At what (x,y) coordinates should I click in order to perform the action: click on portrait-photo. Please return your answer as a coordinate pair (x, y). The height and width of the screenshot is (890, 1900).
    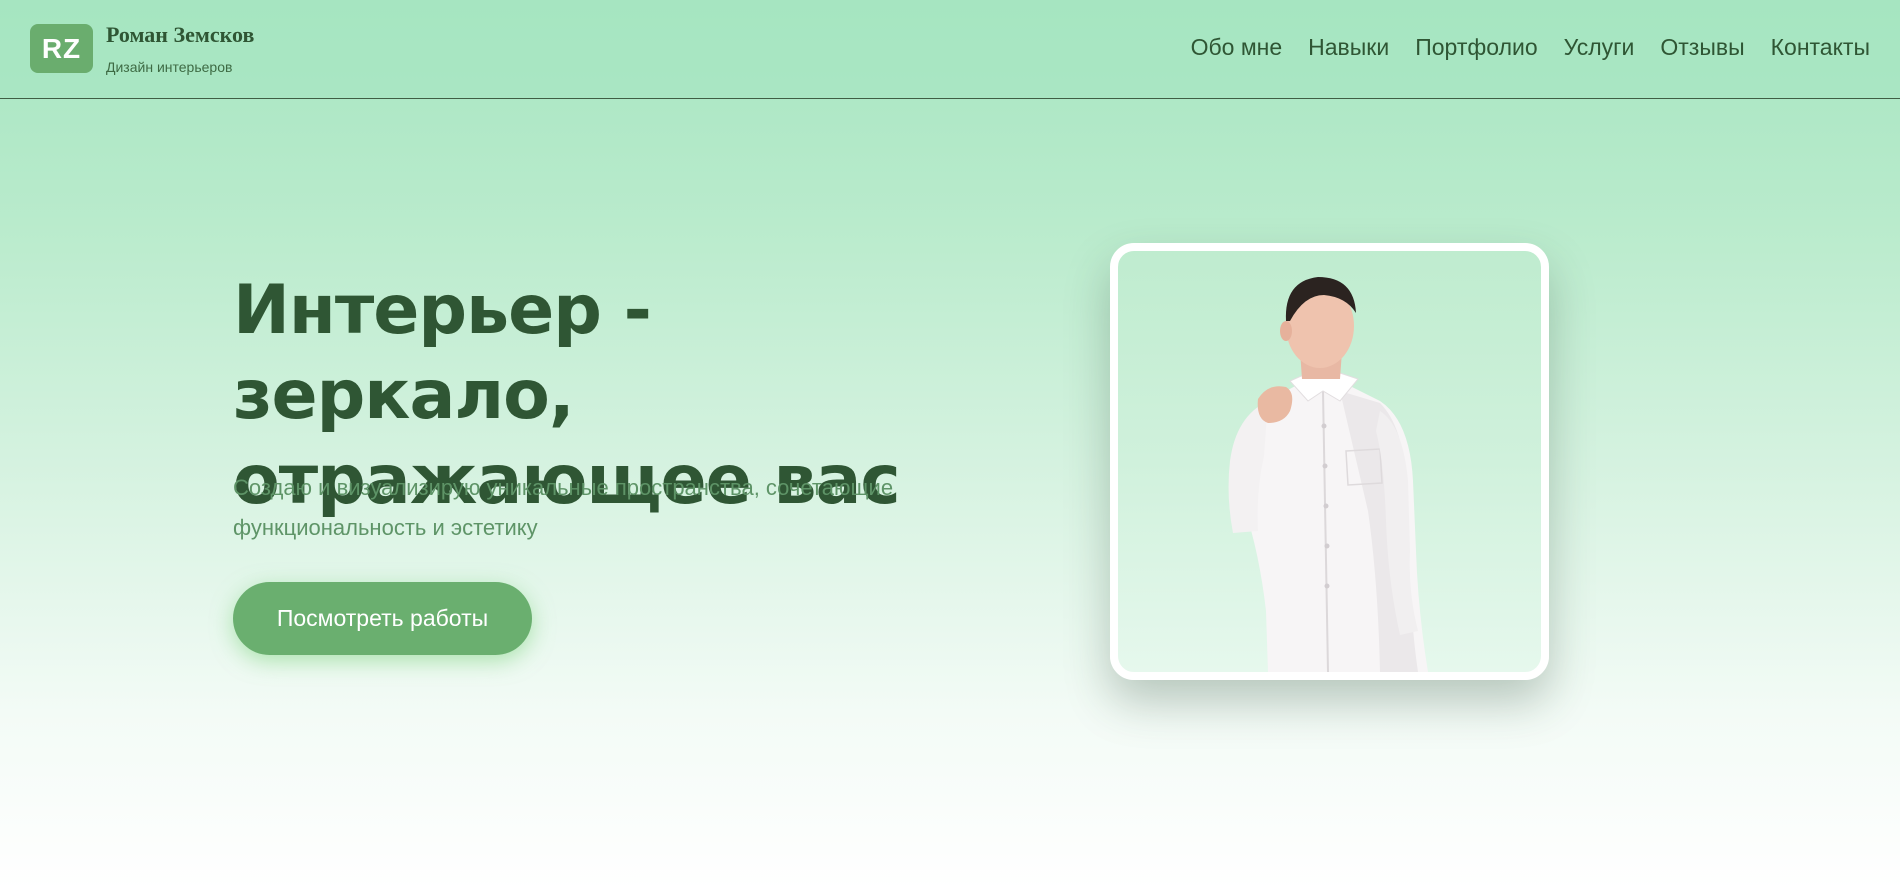
    Looking at the image, I should click on (1329, 461).